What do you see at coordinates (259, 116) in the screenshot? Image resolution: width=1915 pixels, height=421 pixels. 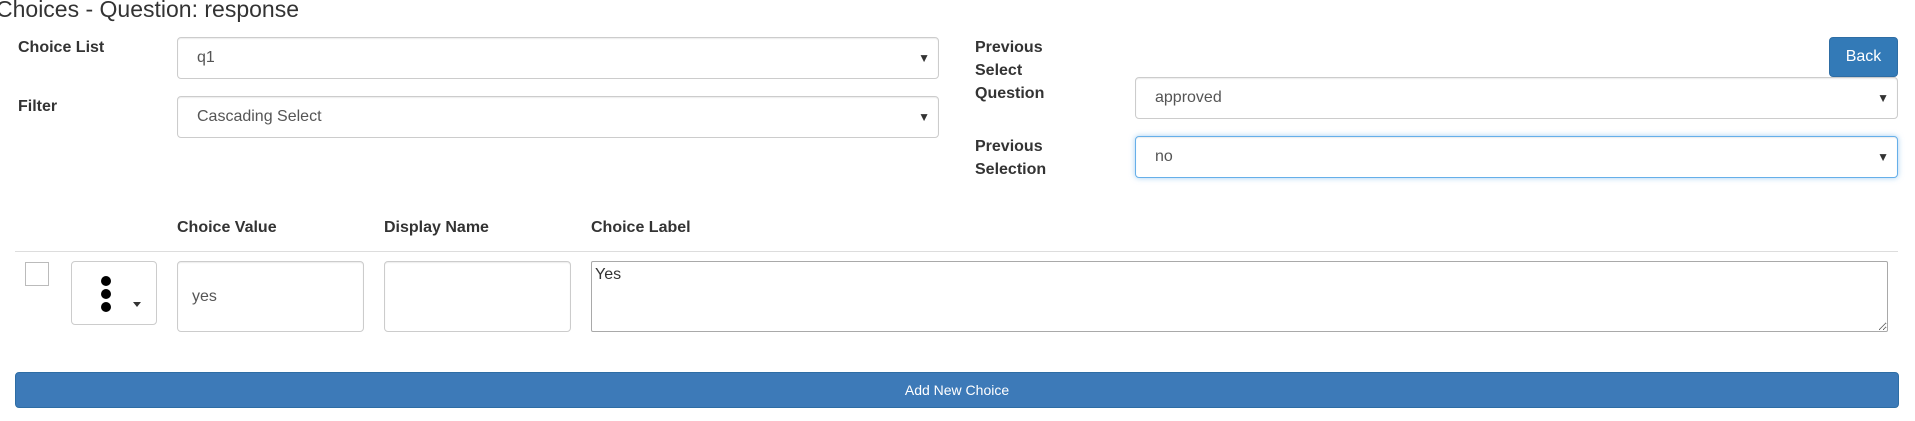 I see `filter-value: Cascading Select` at bounding box center [259, 116].